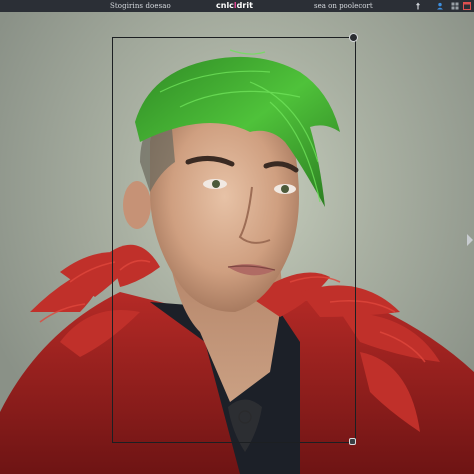 The image size is (474, 474). Describe the element at coordinates (244, 5) in the screenshot. I see `logo-part-3: drit` at that location.